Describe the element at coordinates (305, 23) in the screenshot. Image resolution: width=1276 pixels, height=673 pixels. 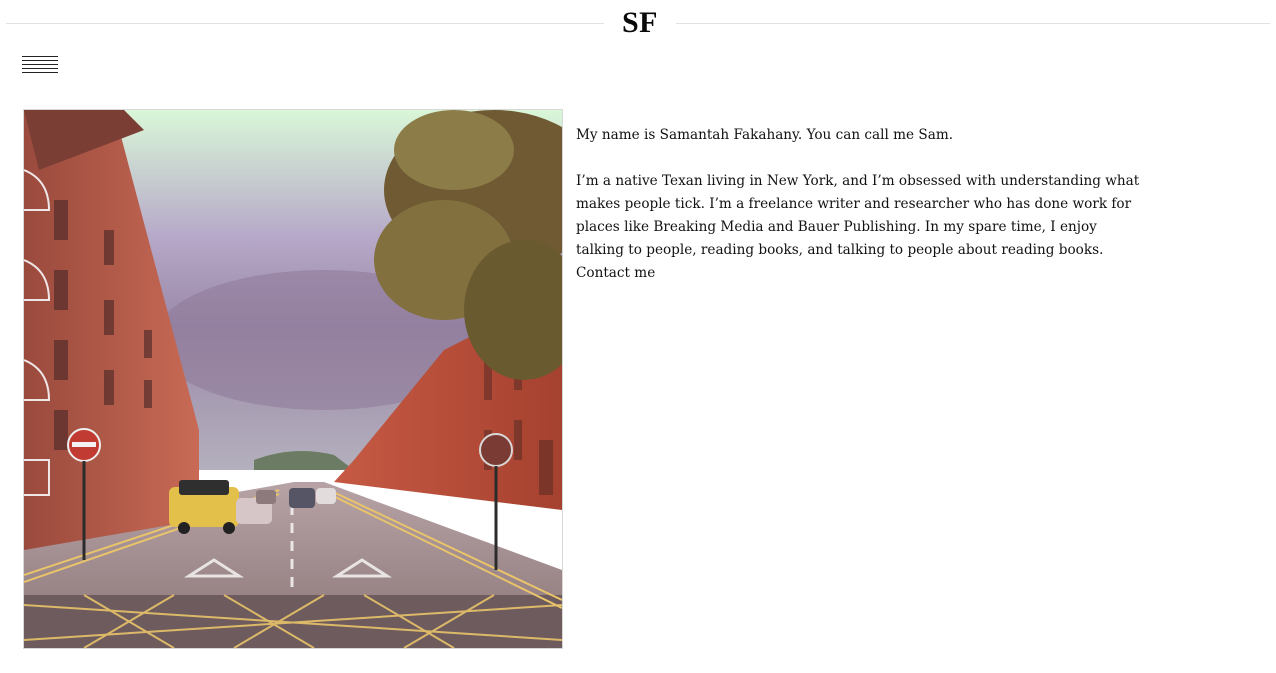
I see `header-divider-left` at that location.